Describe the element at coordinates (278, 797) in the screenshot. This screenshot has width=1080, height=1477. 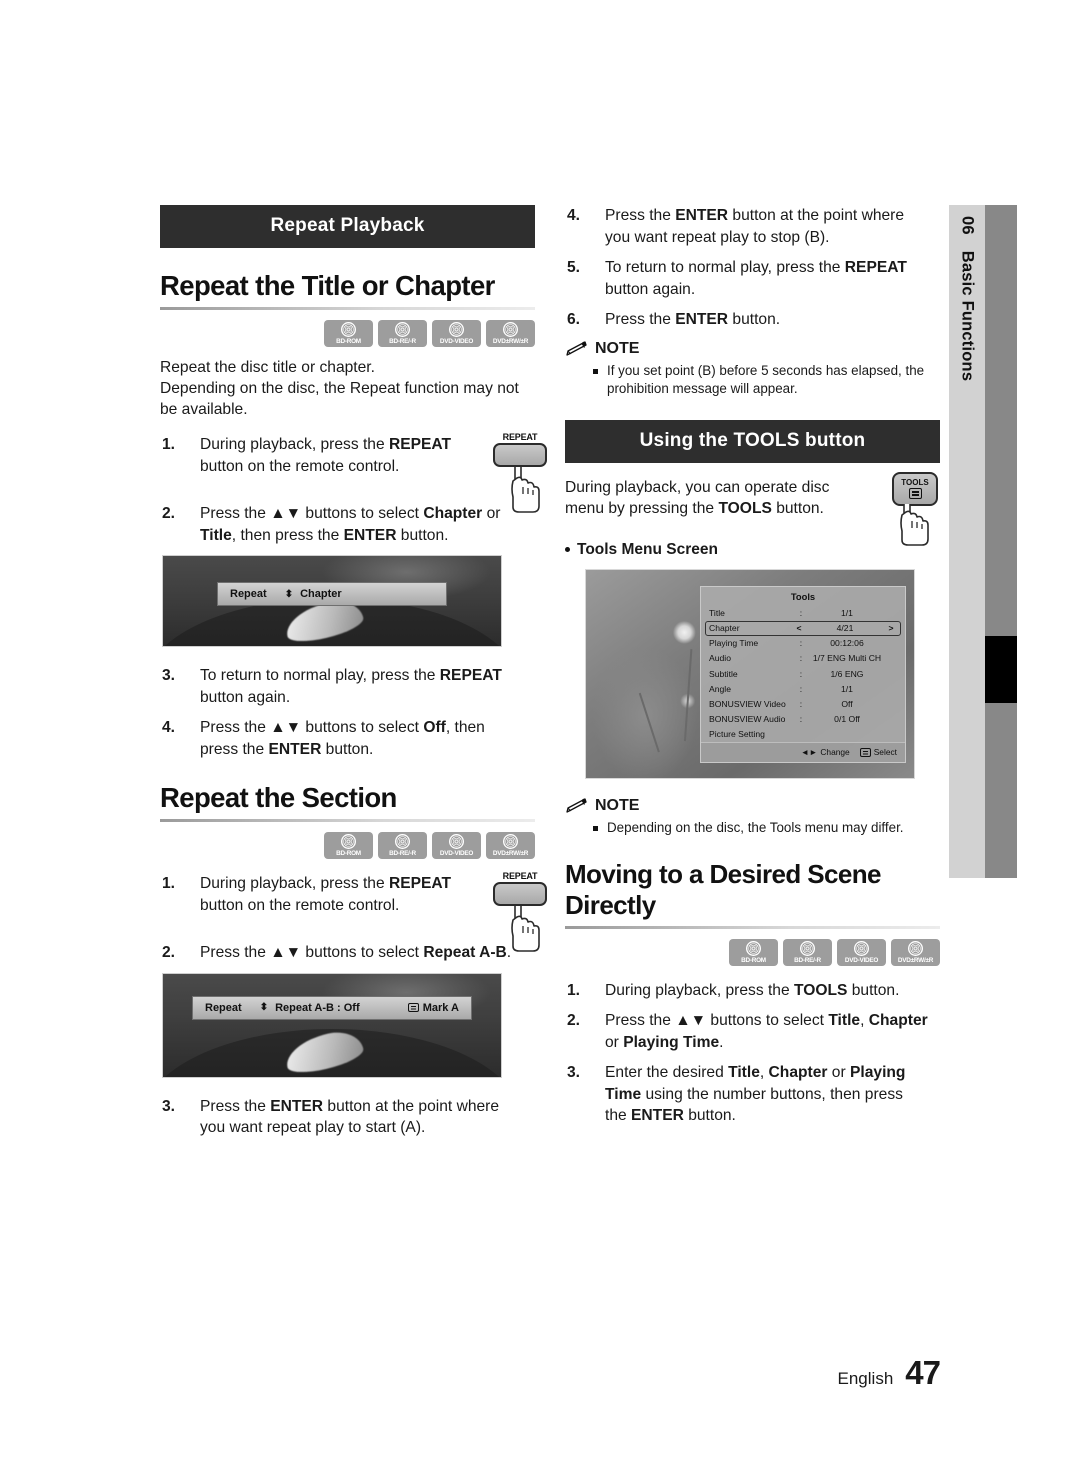
I see `heading-repeat-the-section: Repeat the Section` at that location.